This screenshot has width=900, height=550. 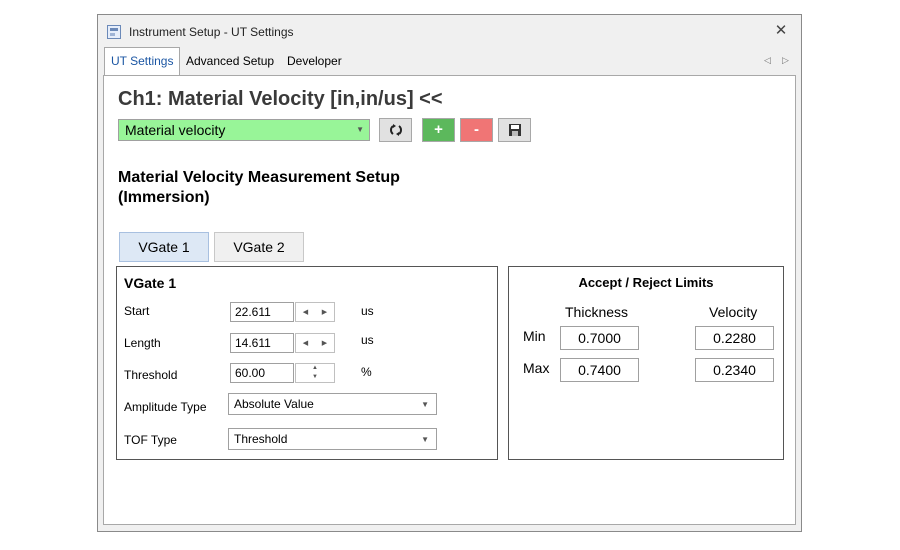 What do you see at coordinates (733, 312) in the screenshot?
I see `velocity-column-header: Velocity` at bounding box center [733, 312].